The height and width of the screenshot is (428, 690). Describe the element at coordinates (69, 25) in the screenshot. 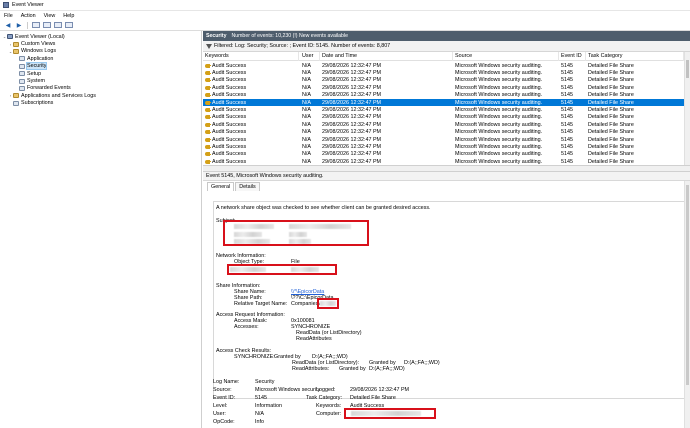

I see `action-pane-icon` at that location.